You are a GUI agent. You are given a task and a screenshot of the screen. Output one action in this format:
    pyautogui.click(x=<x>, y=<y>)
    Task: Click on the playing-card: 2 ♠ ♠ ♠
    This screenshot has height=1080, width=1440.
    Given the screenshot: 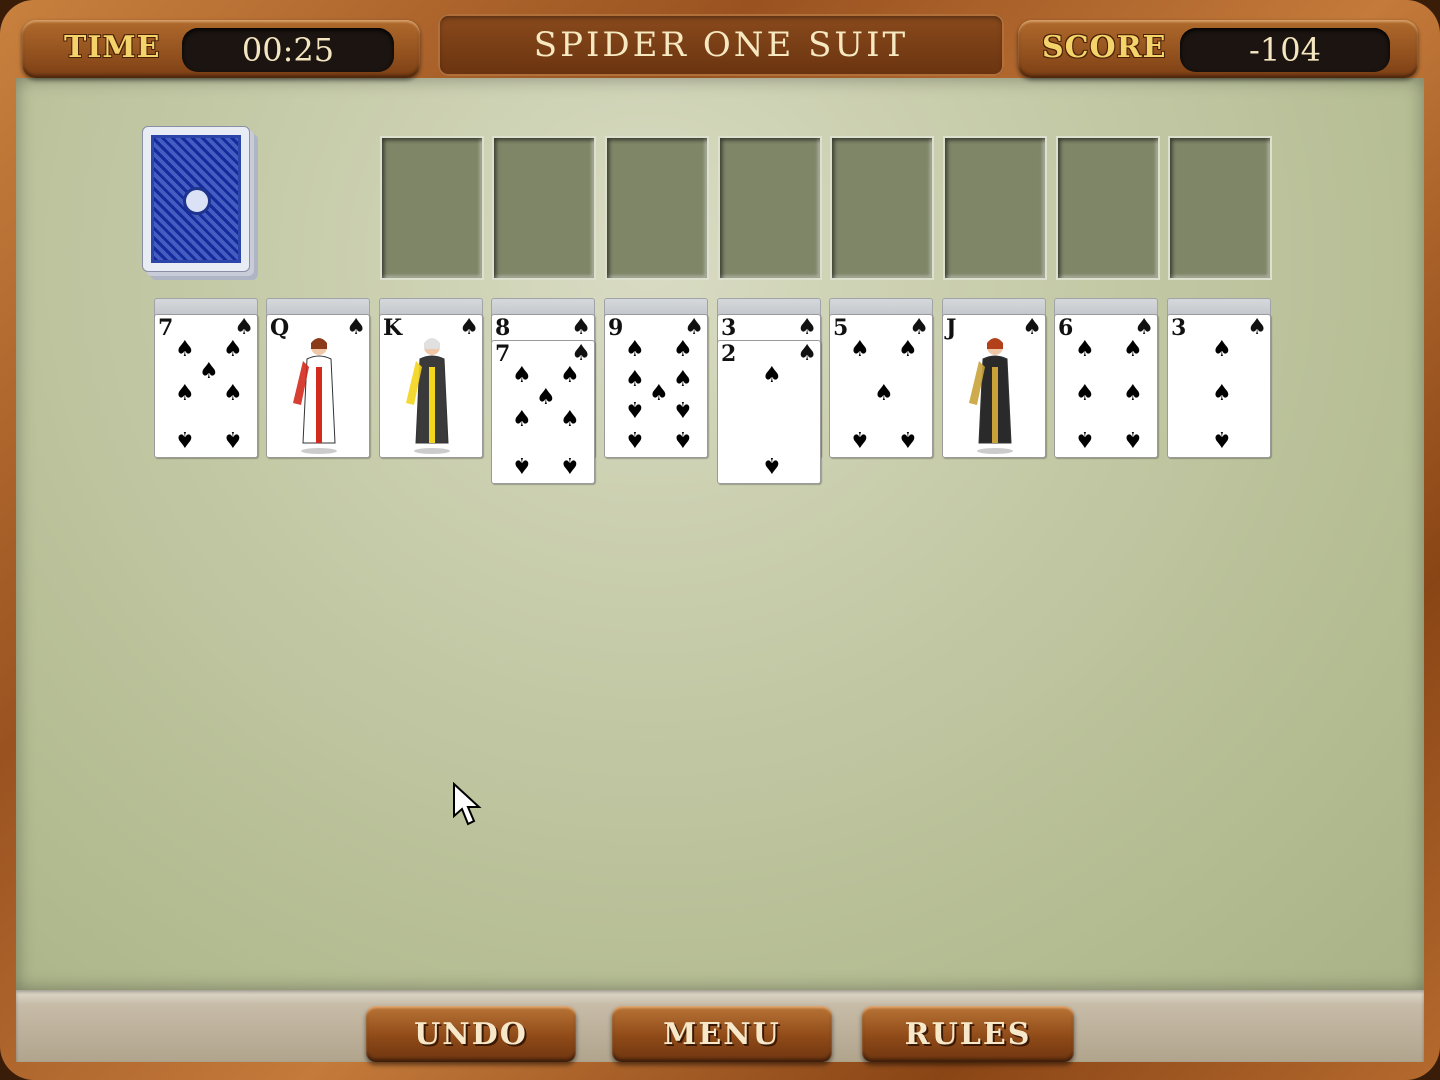 What is the action you would take?
    pyautogui.click(x=769, y=412)
    